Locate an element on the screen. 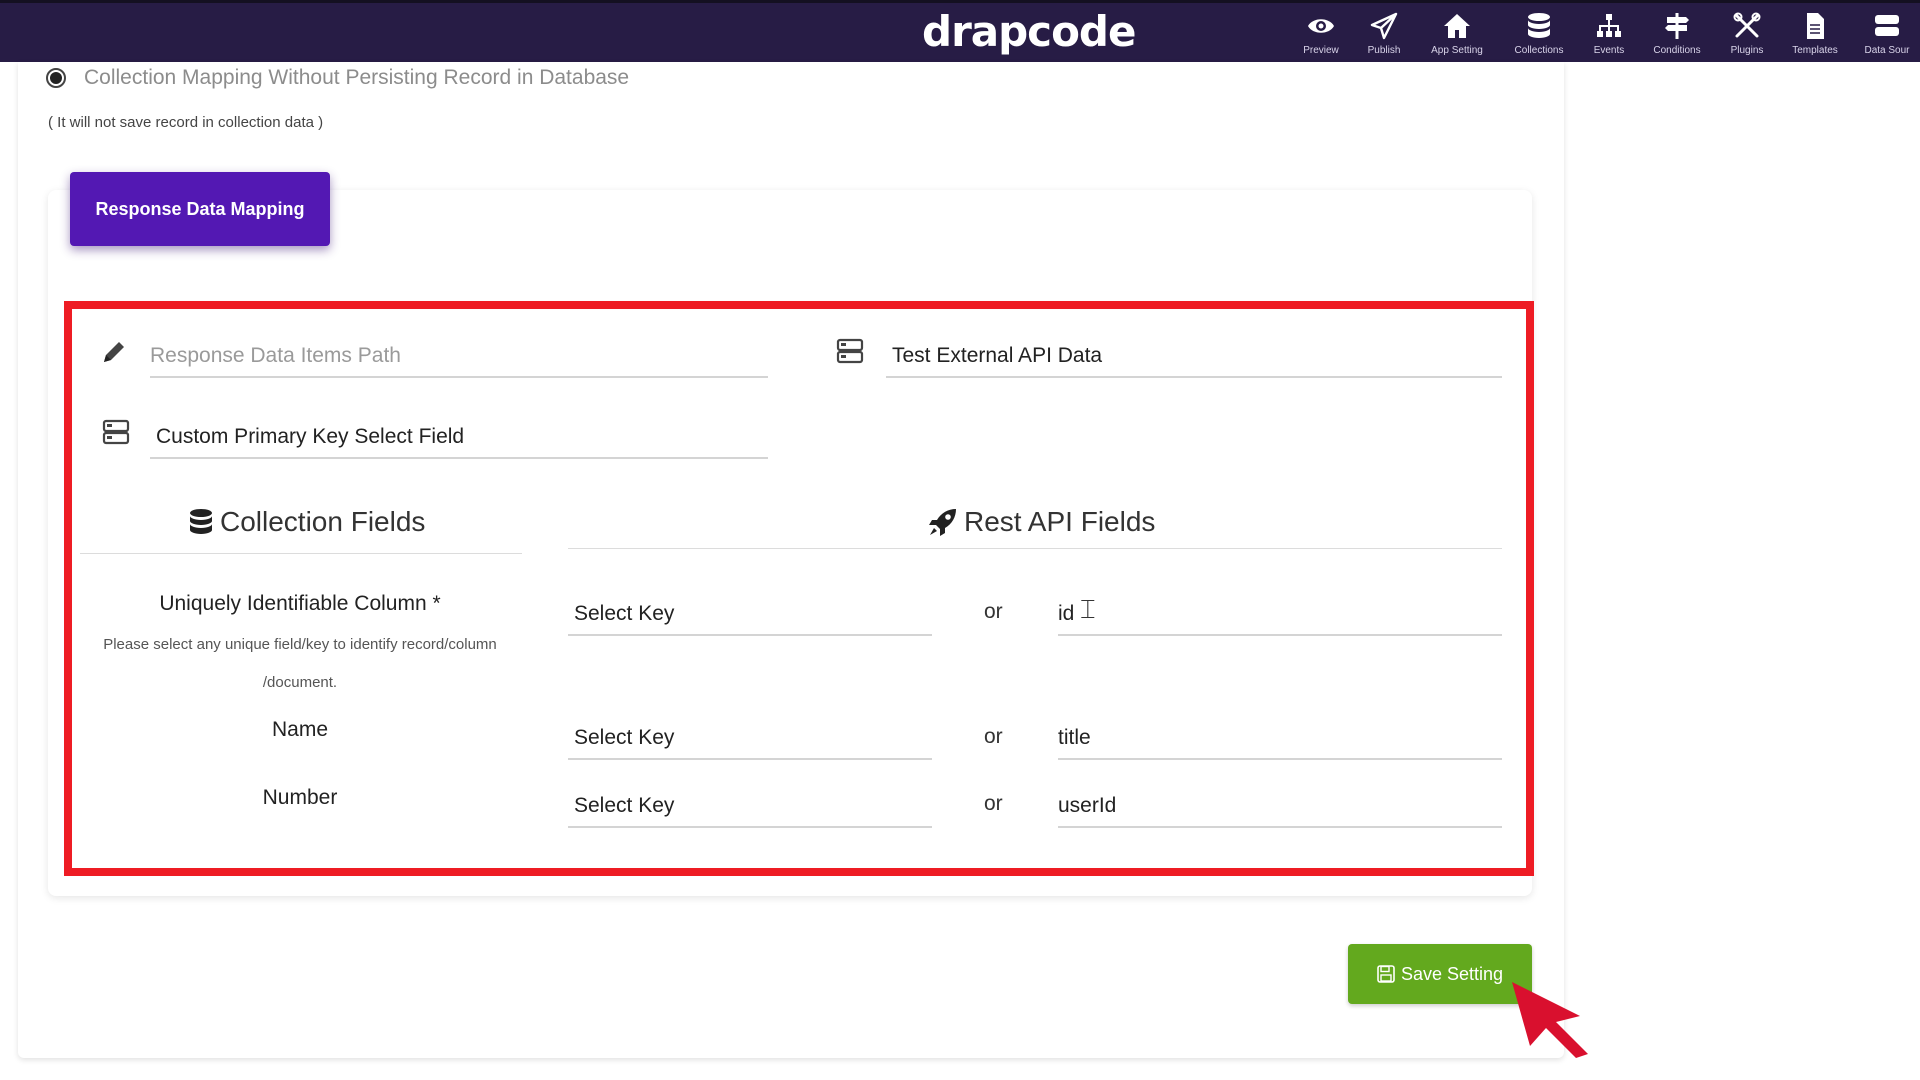 The width and height of the screenshot is (1920, 1080). nav-publish: Publish is located at coordinates (1384, 37).